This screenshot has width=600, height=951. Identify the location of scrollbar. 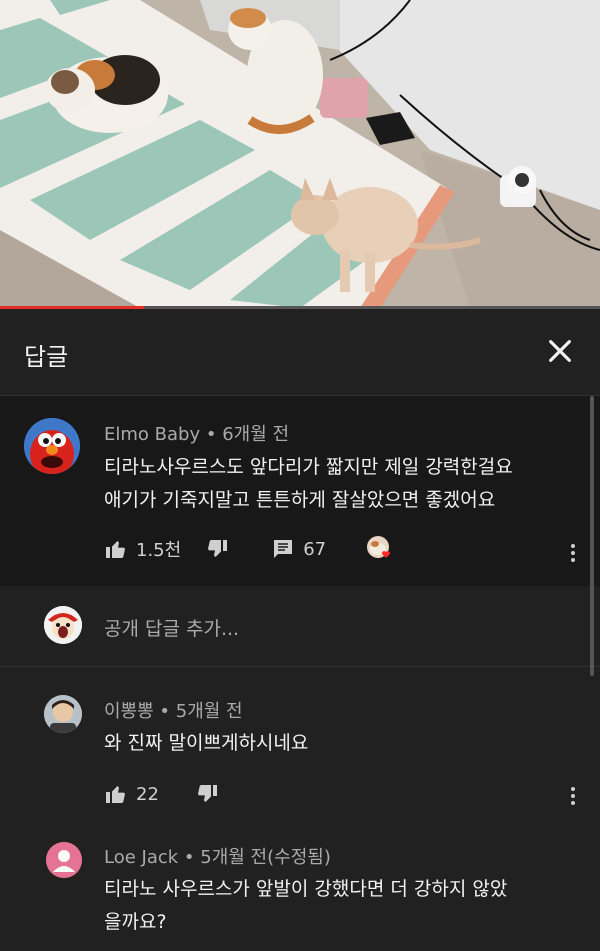
(592, 536).